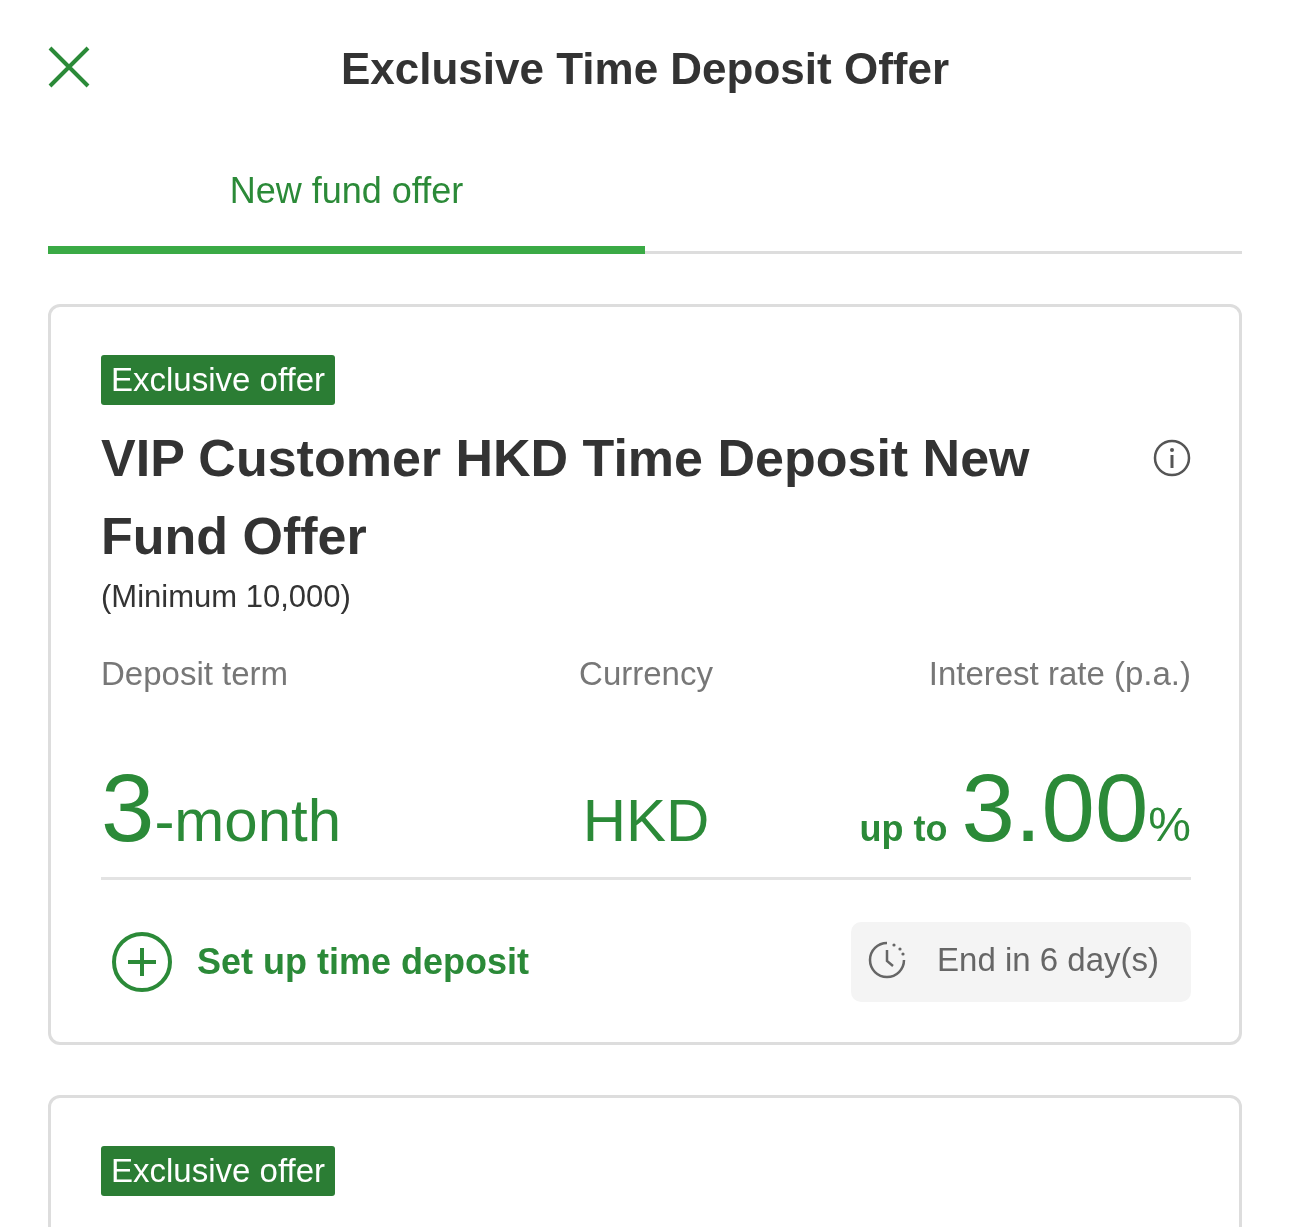  Describe the element at coordinates (195, 674) in the screenshot. I see `column-label: Deposit term` at that location.